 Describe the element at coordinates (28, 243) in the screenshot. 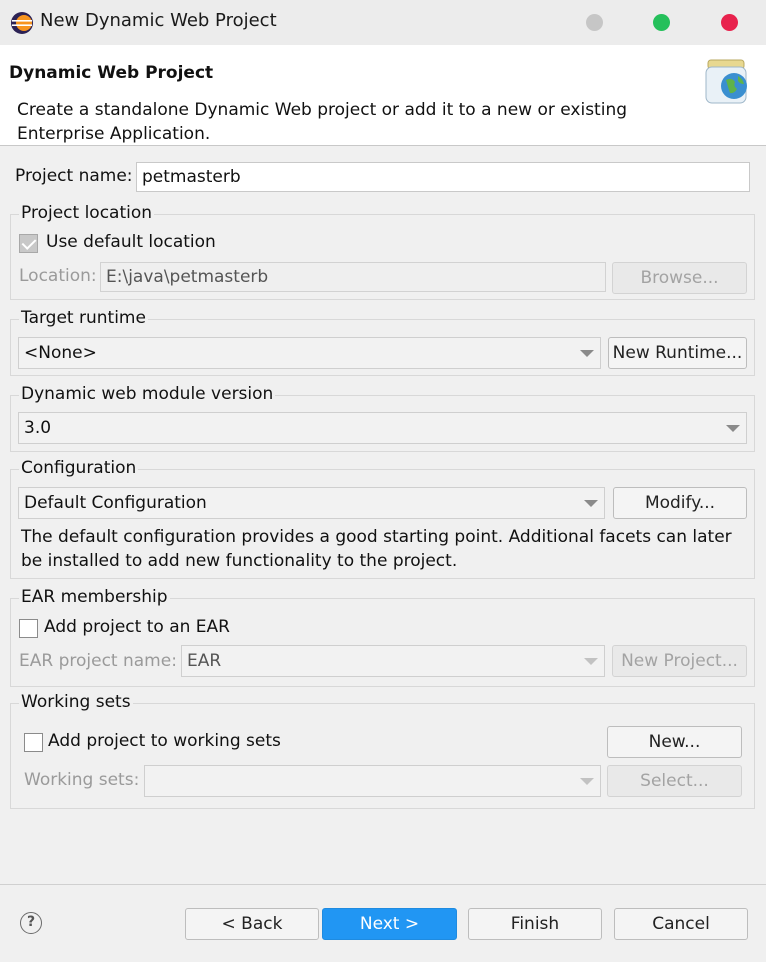

I see `use-default-location-checkbox` at that location.